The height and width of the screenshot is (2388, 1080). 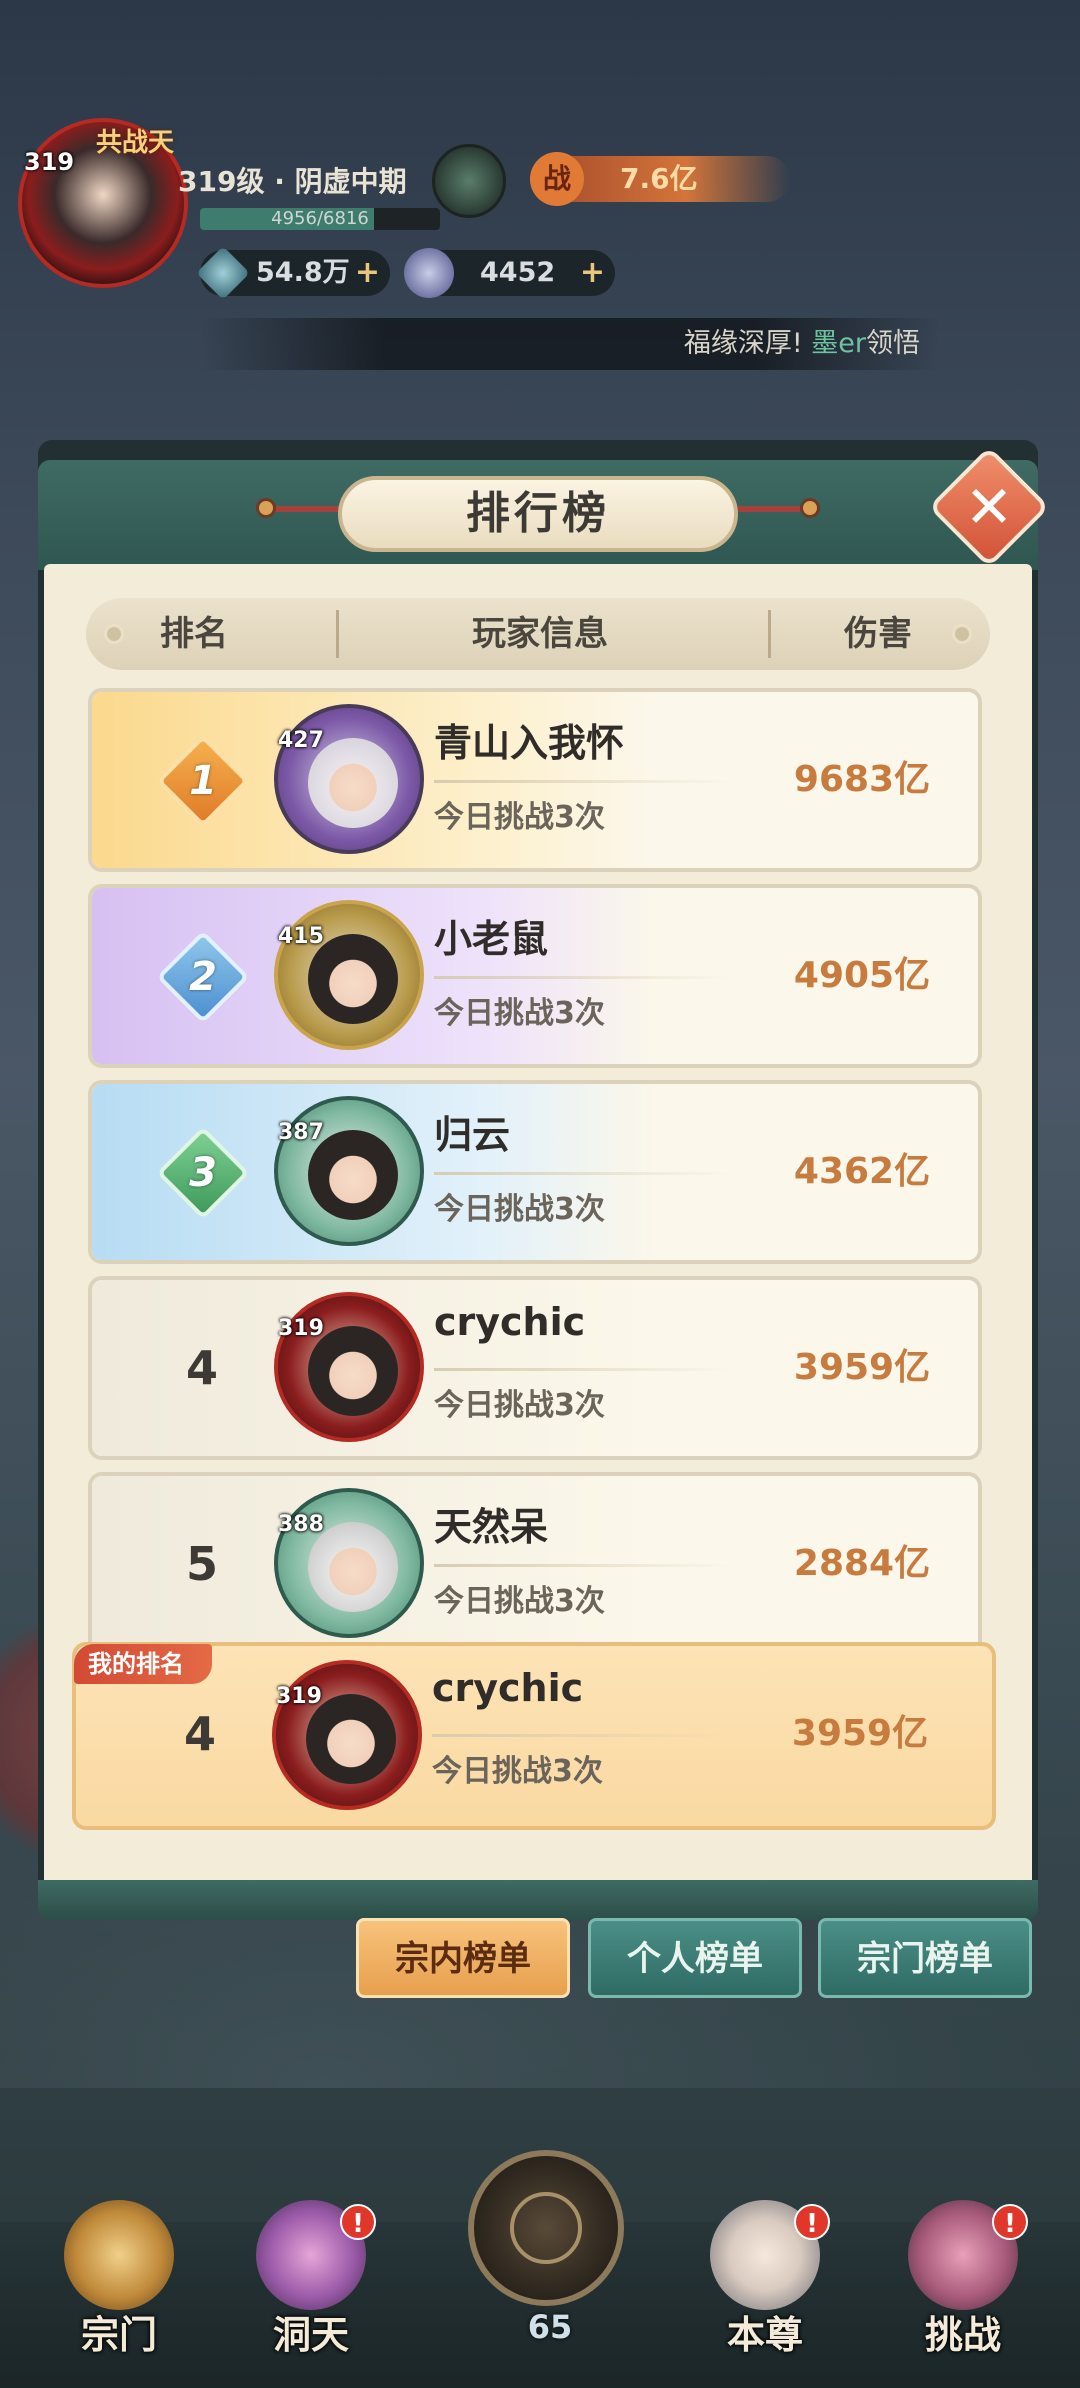 What do you see at coordinates (223, 273) in the screenshot?
I see `jade-icon` at bounding box center [223, 273].